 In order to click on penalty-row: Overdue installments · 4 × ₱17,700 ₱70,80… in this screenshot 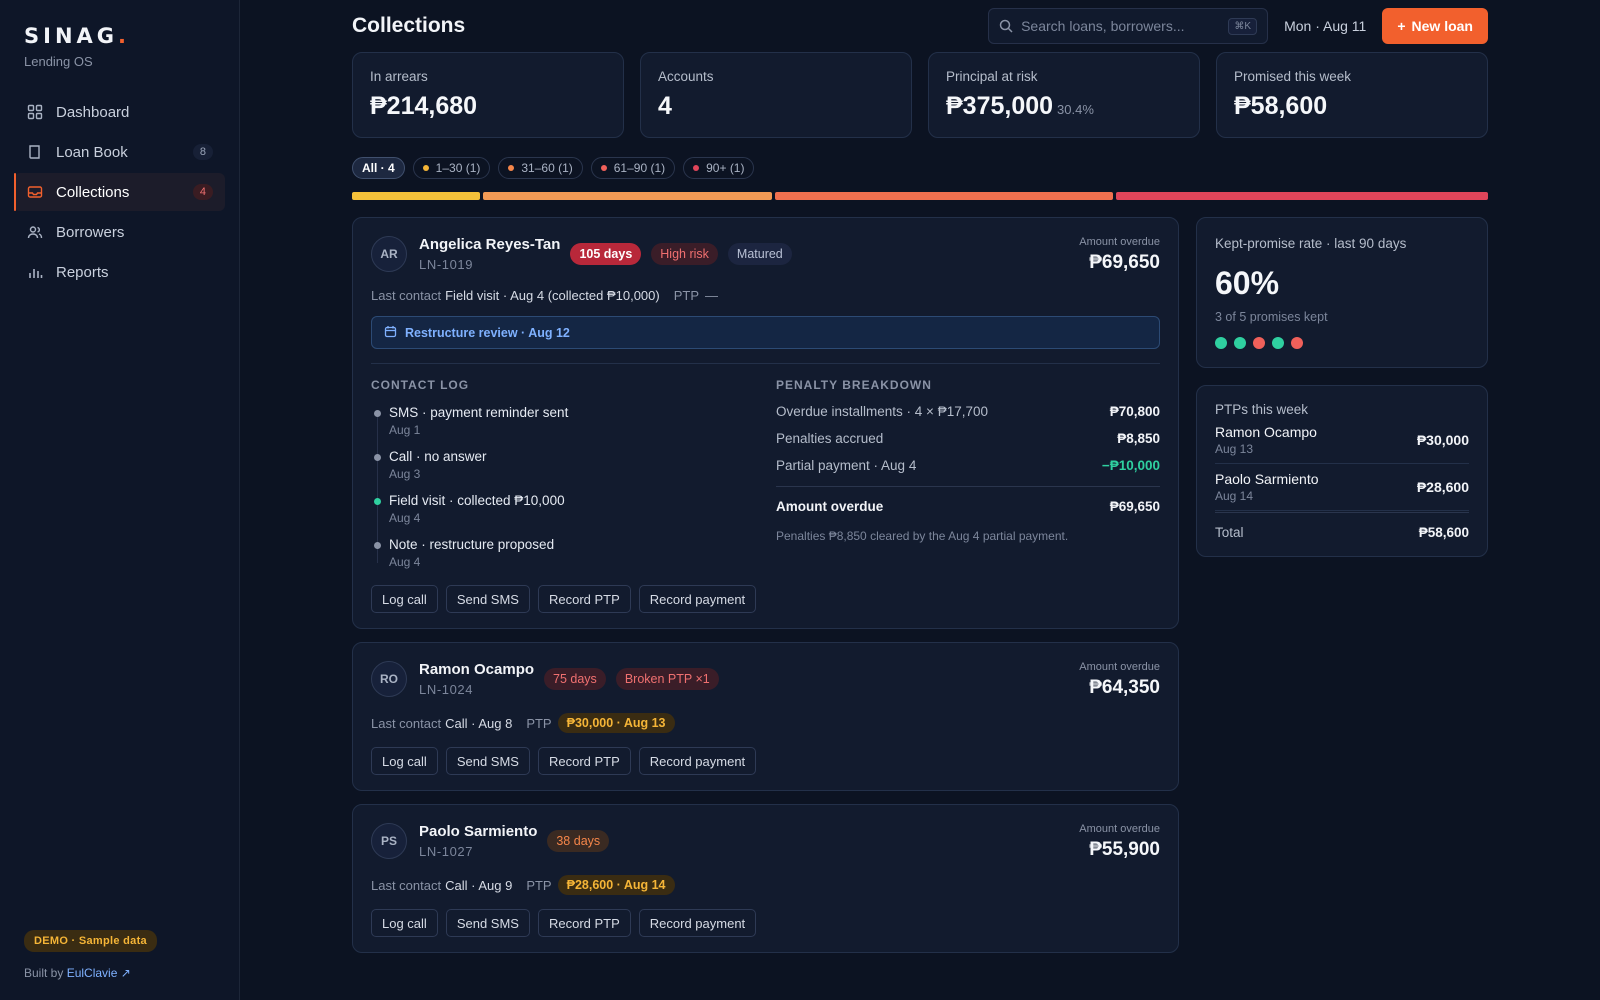, I will do `click(968, 411)`.